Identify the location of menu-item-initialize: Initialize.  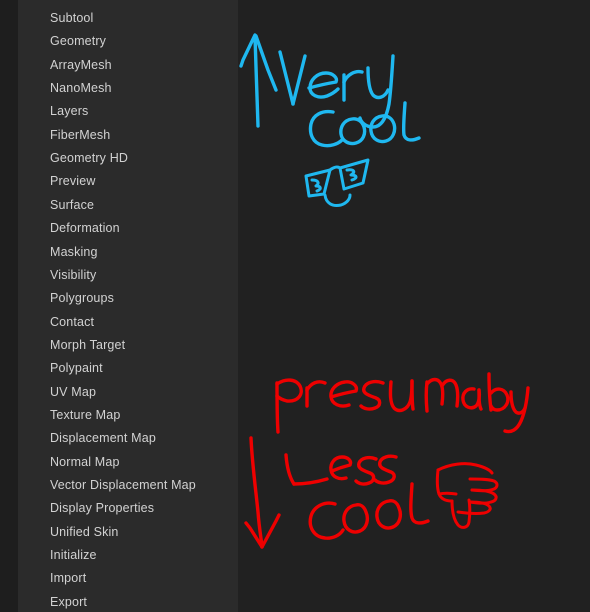
(143, 555).